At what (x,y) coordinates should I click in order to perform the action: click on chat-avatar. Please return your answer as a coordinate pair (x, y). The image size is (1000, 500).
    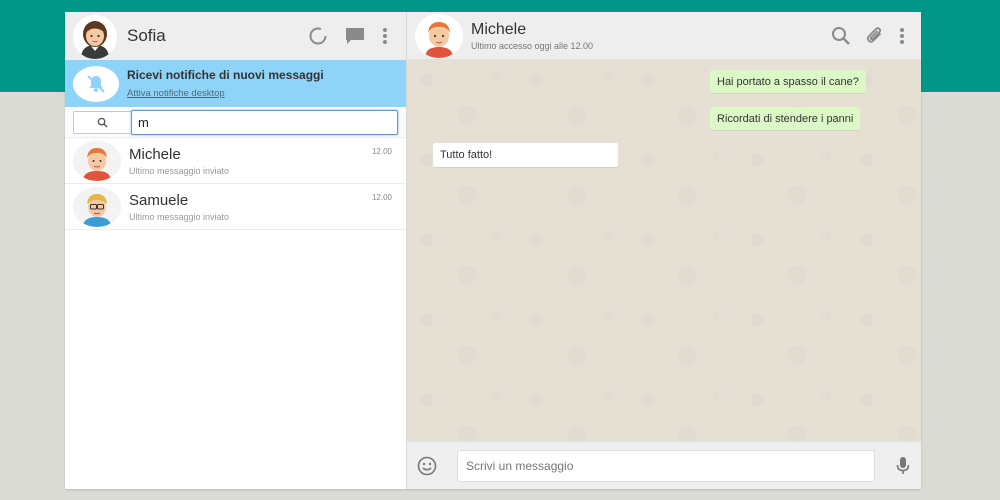
    Looking at the image, I should click on (439, 35).